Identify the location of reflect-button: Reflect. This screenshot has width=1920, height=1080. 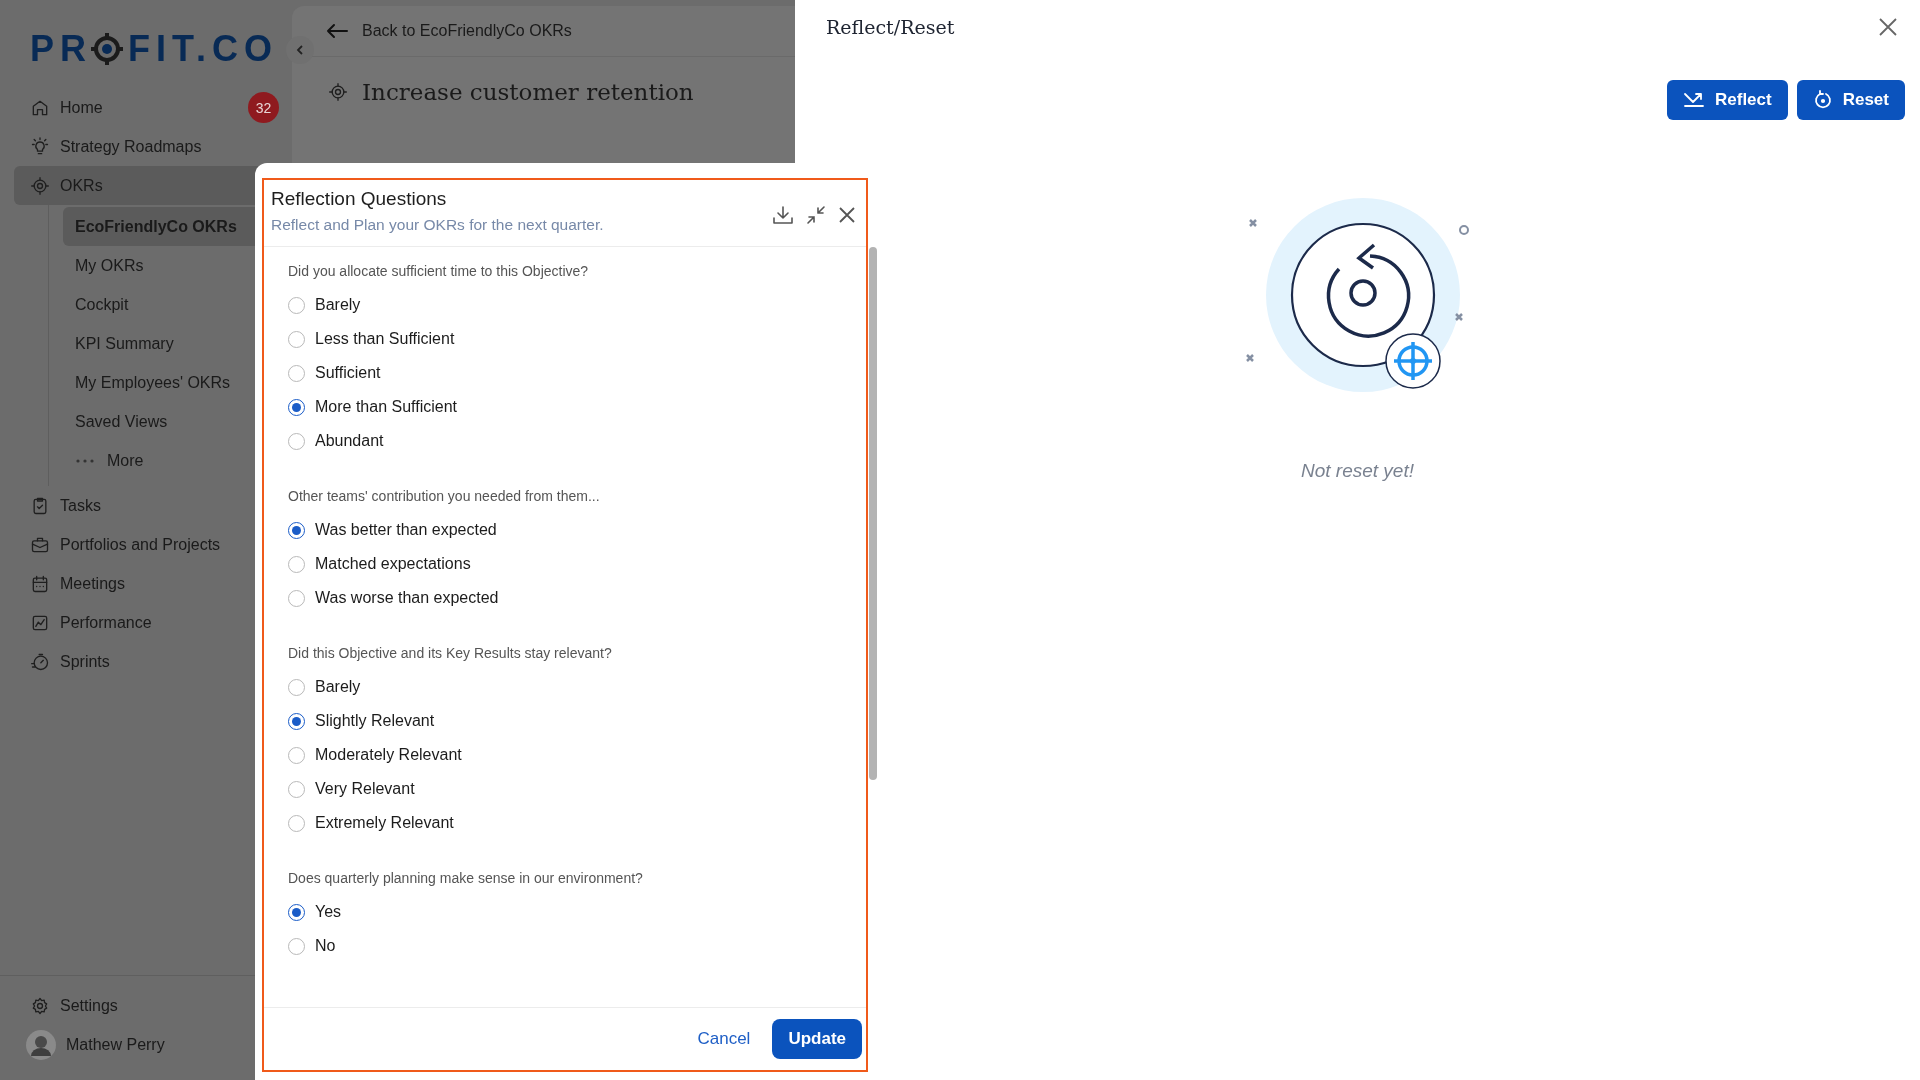
(1727, 100).